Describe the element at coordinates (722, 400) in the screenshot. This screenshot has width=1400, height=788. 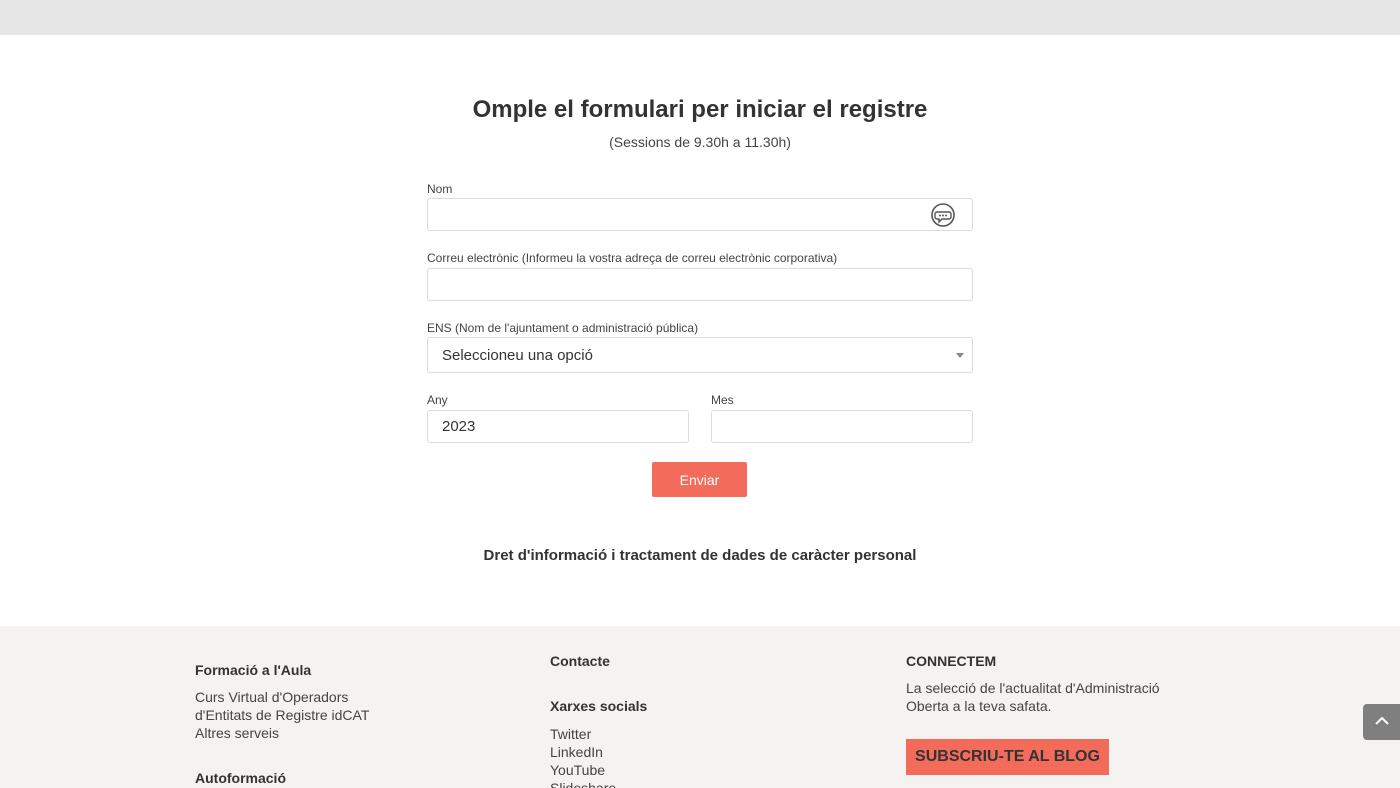
I see `month-label: Mes` at that location.